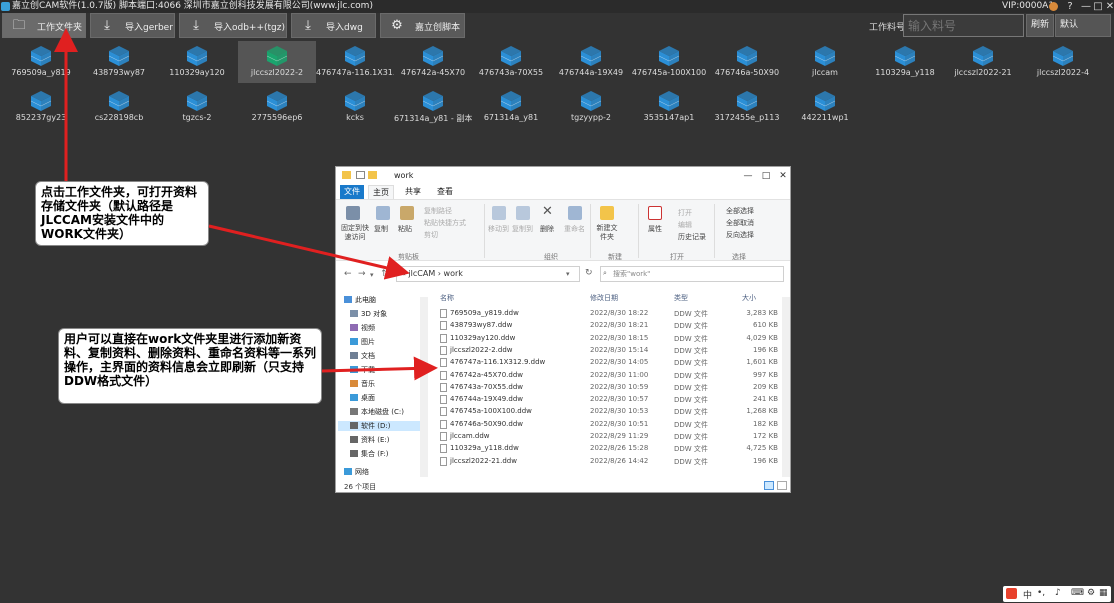 Image resolution: width=1114 pixels, height=603 pixels. Describe the element at coordinates (692, 274) in the screenshot. I see `search-input: 搜索"work"` at that location.